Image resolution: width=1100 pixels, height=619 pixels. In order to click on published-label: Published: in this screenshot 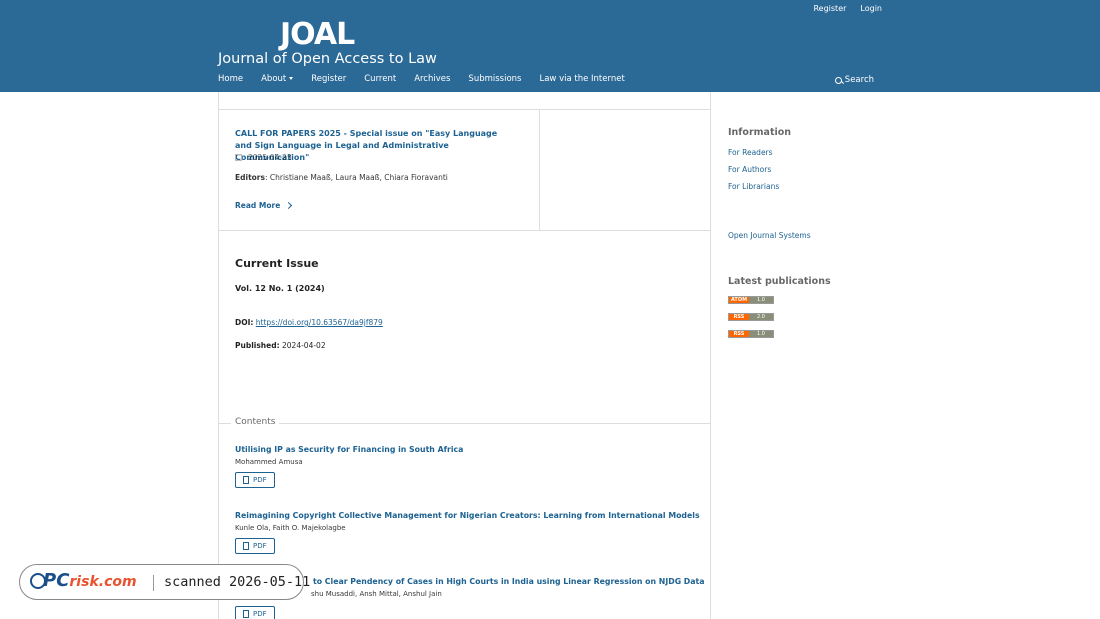, I will do `click(257, 345)`.